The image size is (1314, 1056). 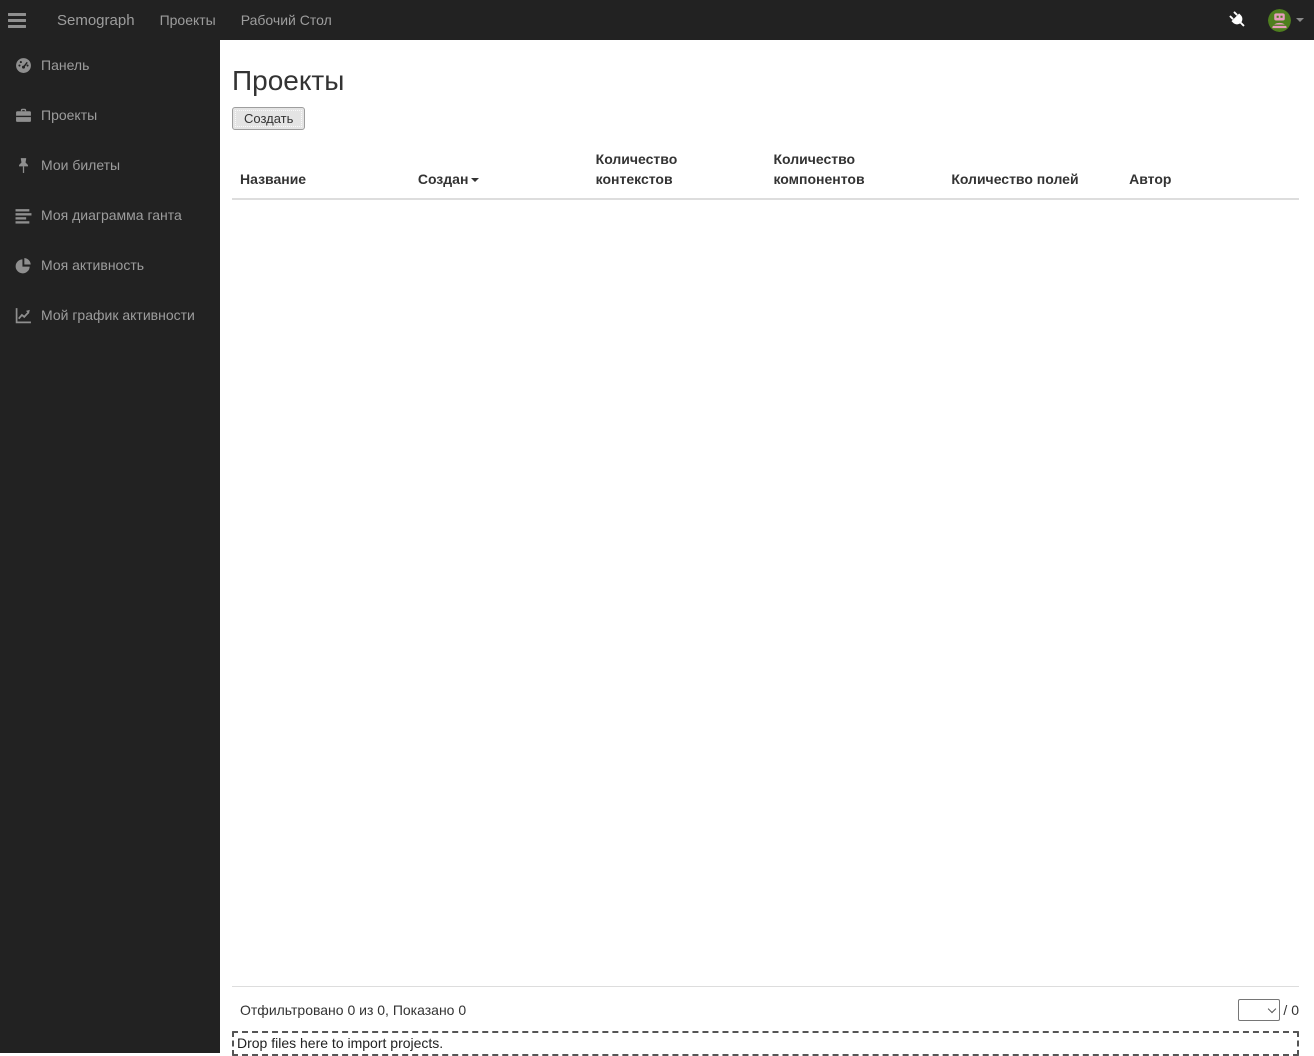 I want to click on gauge-icon, so click(x=23, y=65).